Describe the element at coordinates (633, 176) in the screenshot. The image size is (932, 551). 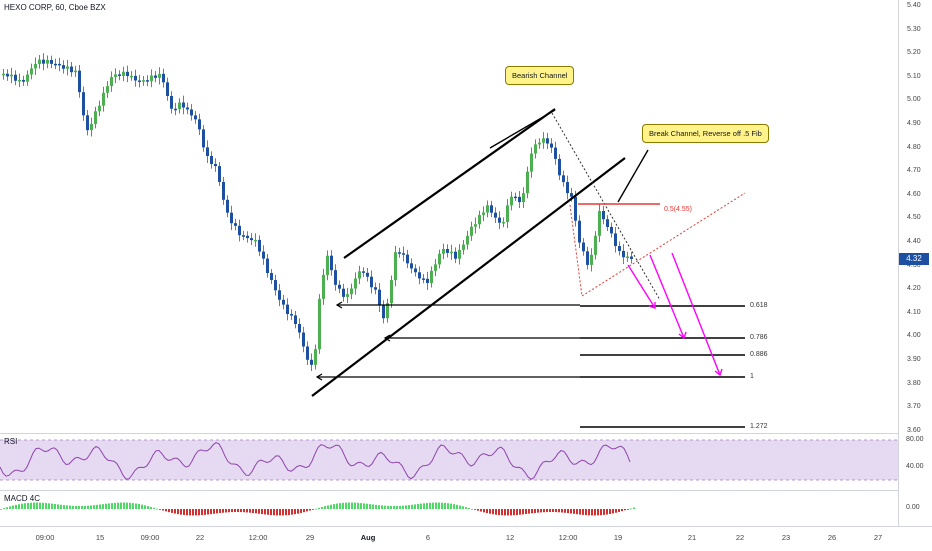
I see `callout-pointer-break` at that location.